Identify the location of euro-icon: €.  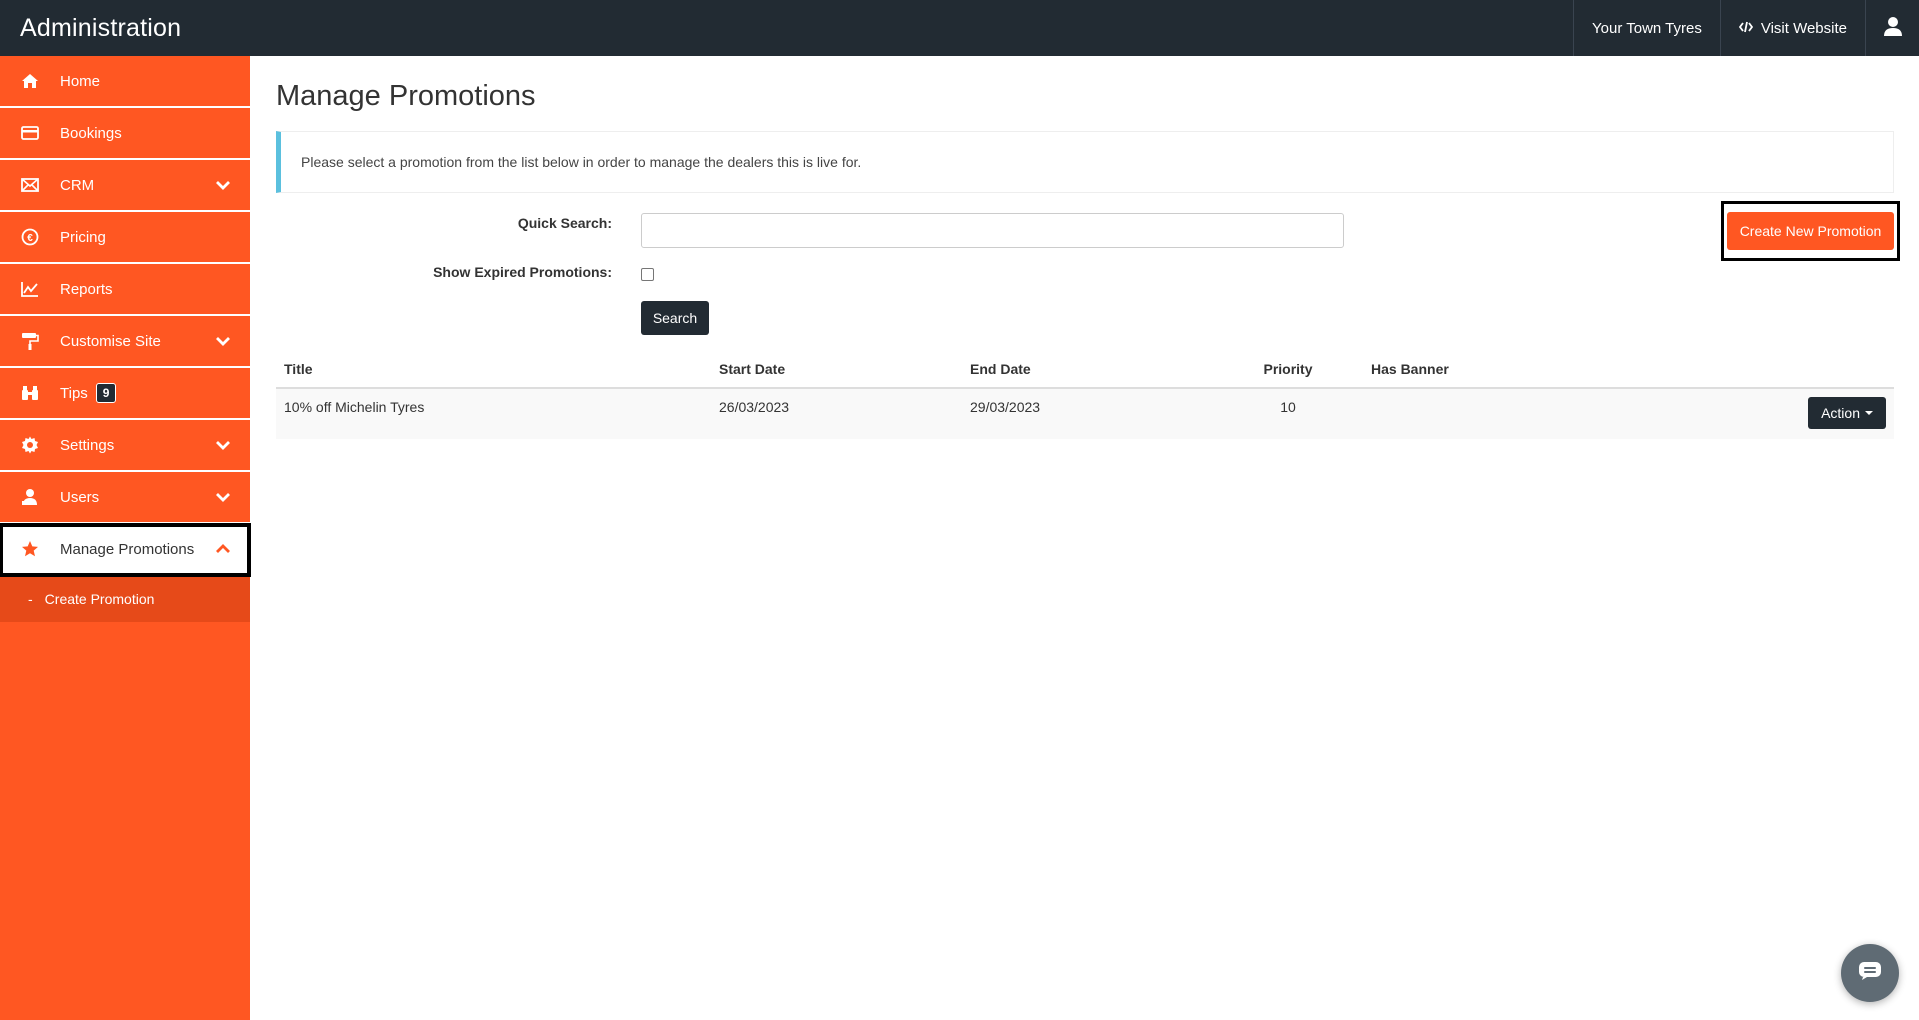
(30, 237).